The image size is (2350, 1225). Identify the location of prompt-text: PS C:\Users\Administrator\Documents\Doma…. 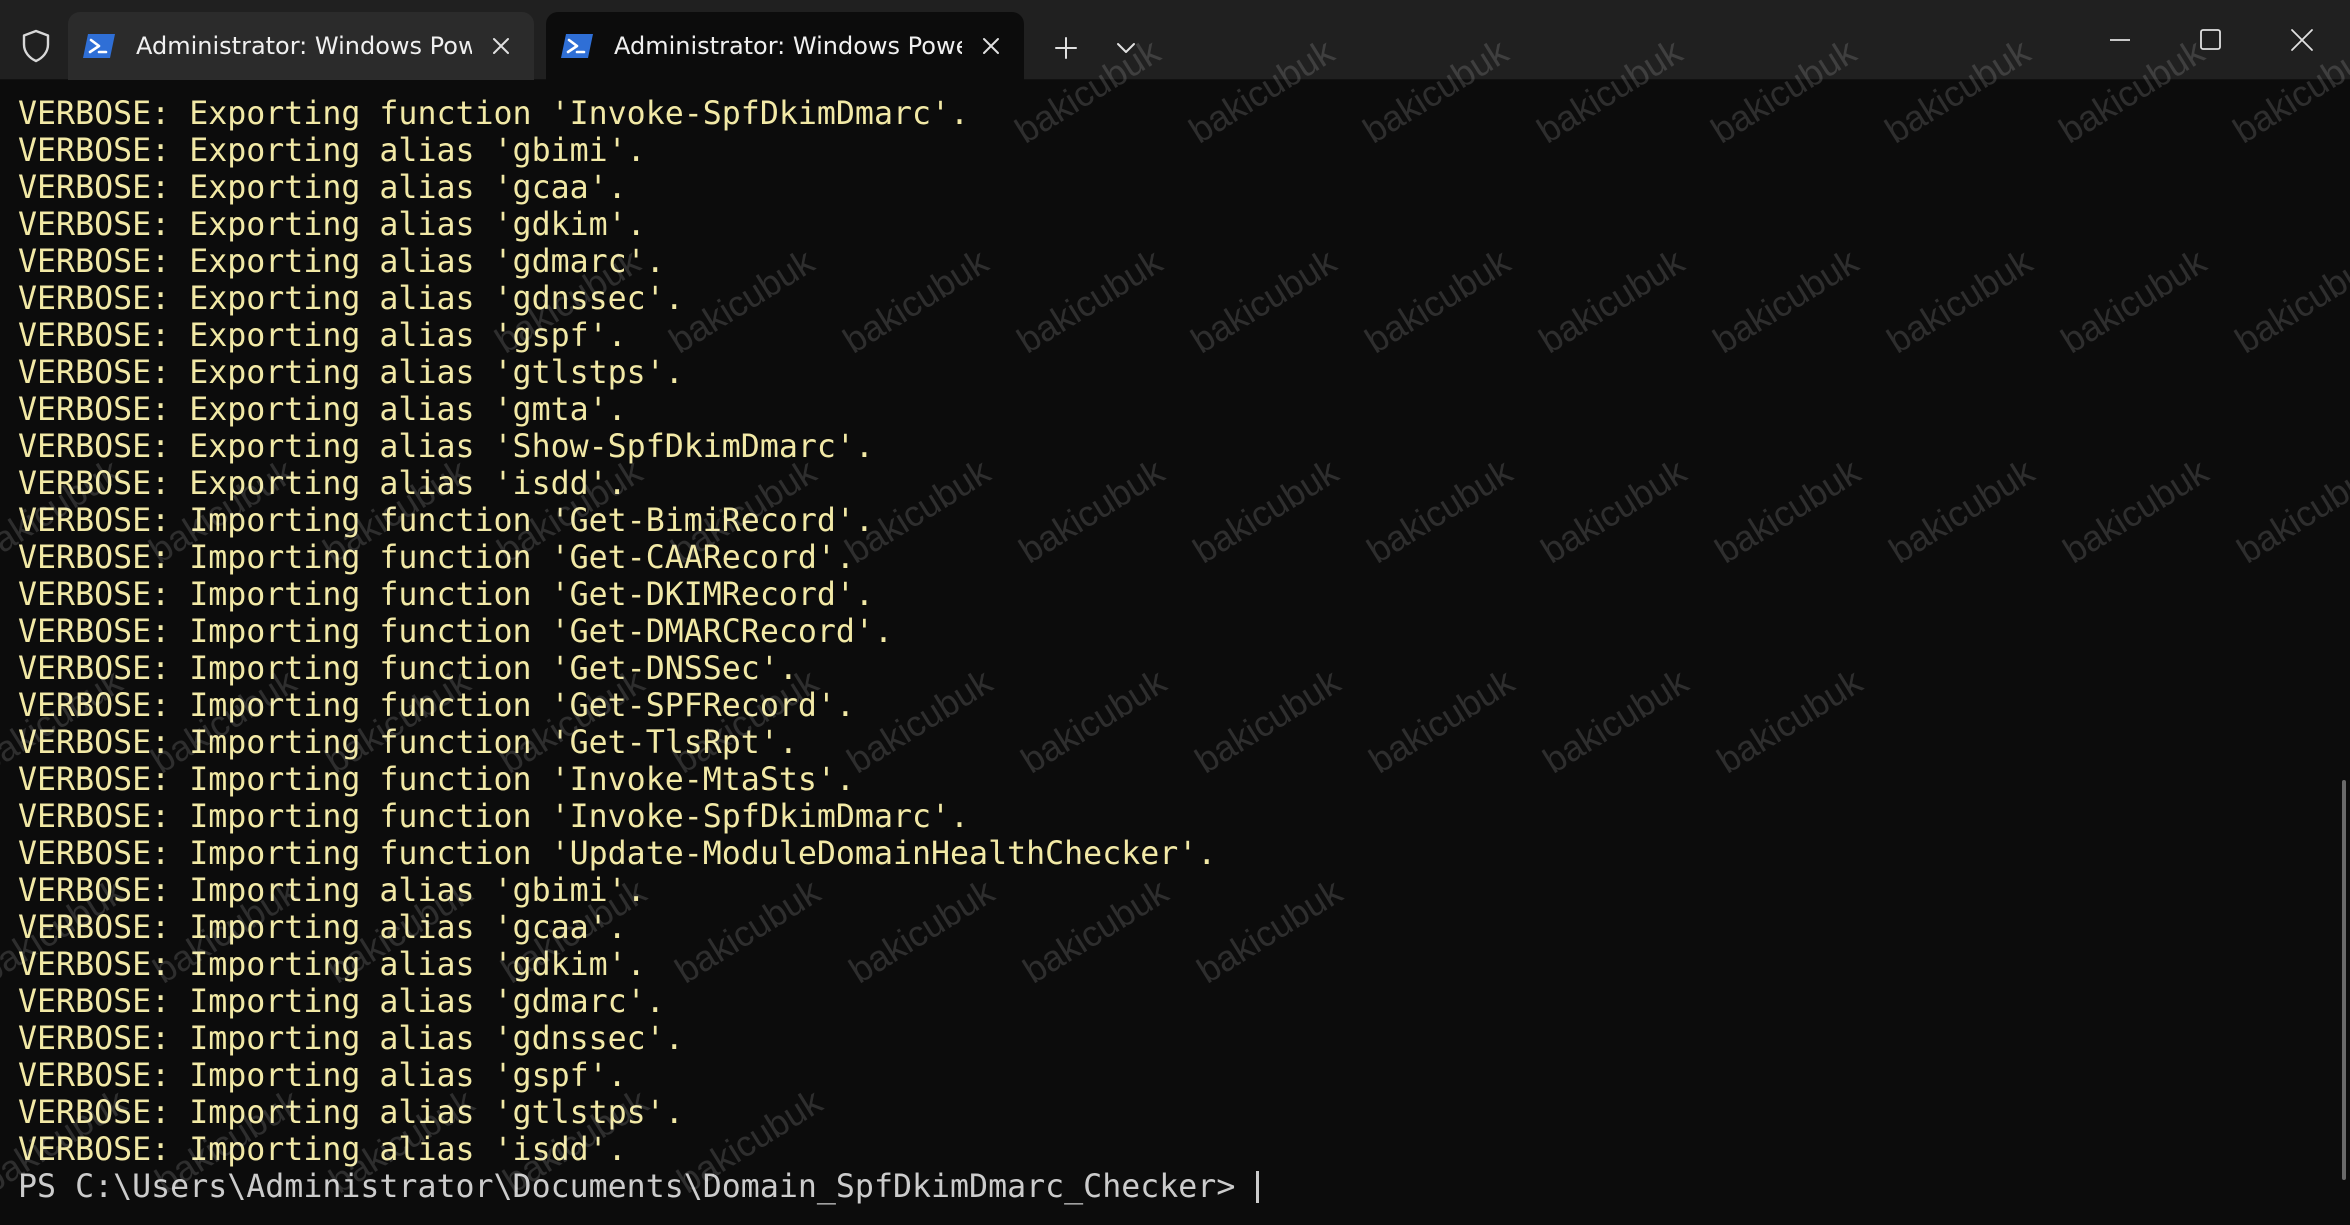
(636, 1187).